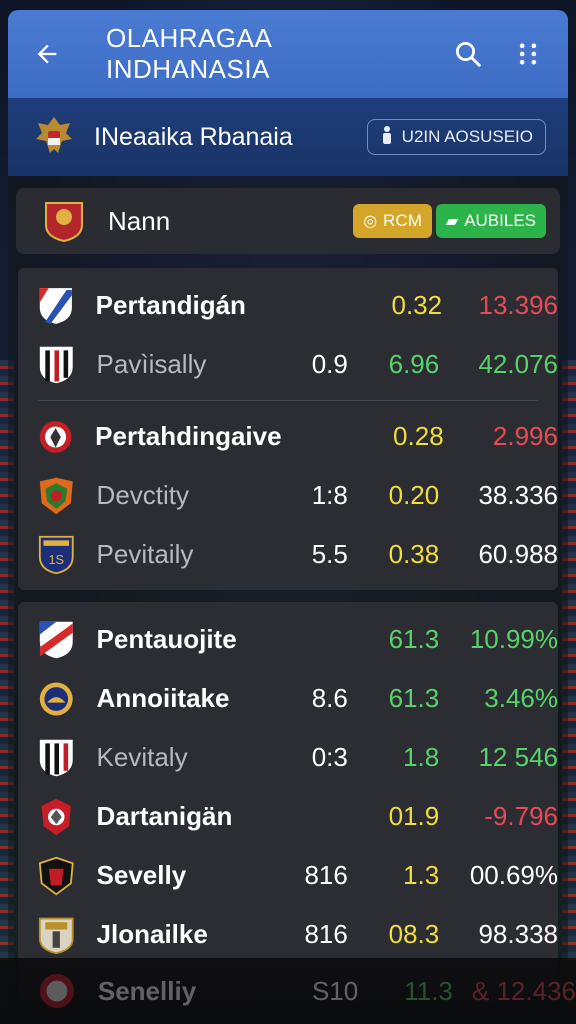 The height and width of the screenshot is (1024, 576). I want to click on odds-value: 0.32, so click(417, 305).